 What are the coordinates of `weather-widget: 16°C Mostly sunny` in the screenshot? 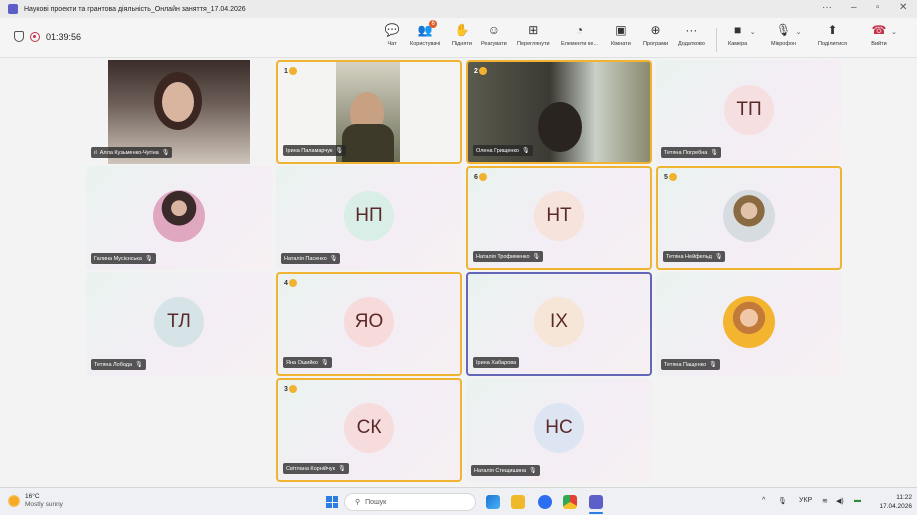 It's located at (35, 501).